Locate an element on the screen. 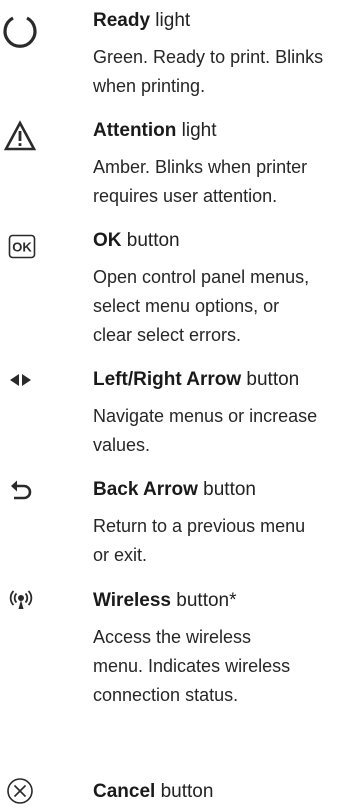 The height and width of the screenshot is (811, 364). entry-title: Cancel button is located at coordinates (153, 792).